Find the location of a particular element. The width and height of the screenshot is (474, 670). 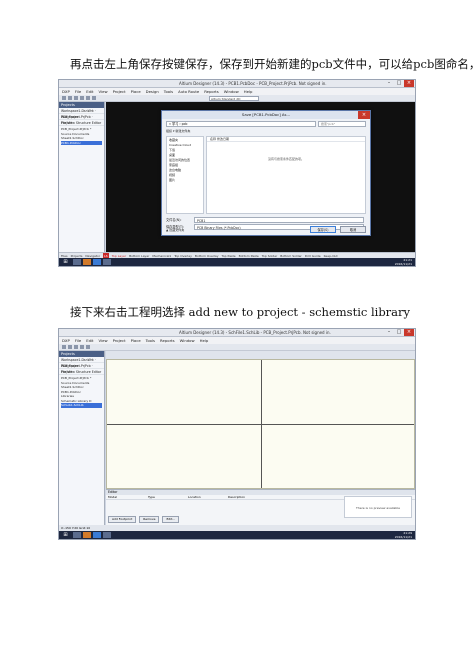

origin-horizontal-axis is located at coordinates (260, 424).